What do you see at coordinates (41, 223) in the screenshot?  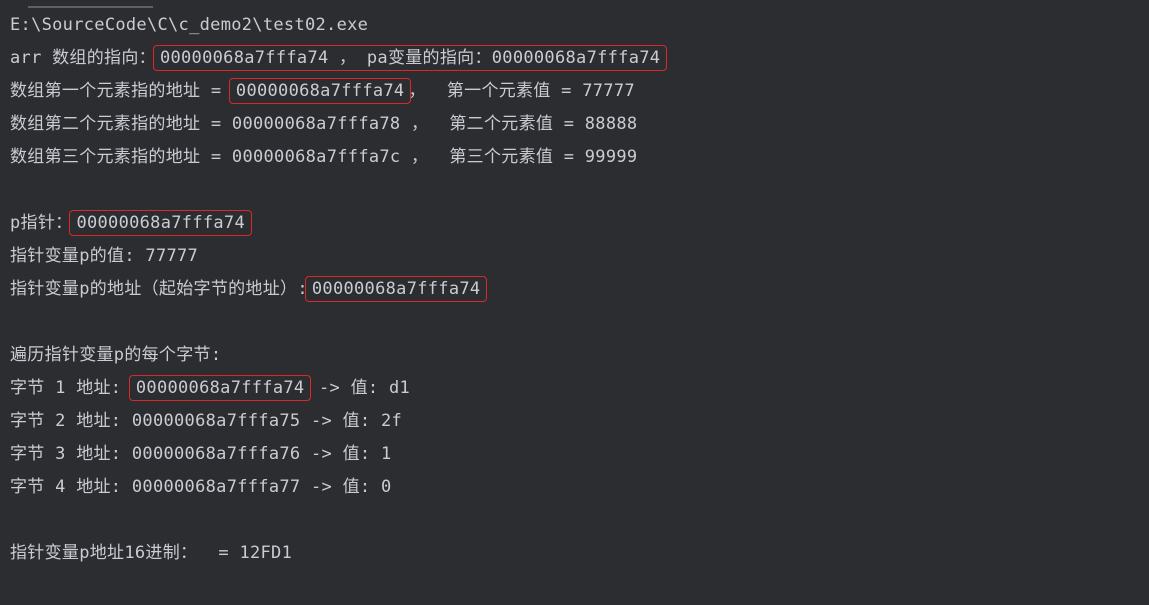 I see `p-pointer-label: p指针：` at bounding box center [41, 223].